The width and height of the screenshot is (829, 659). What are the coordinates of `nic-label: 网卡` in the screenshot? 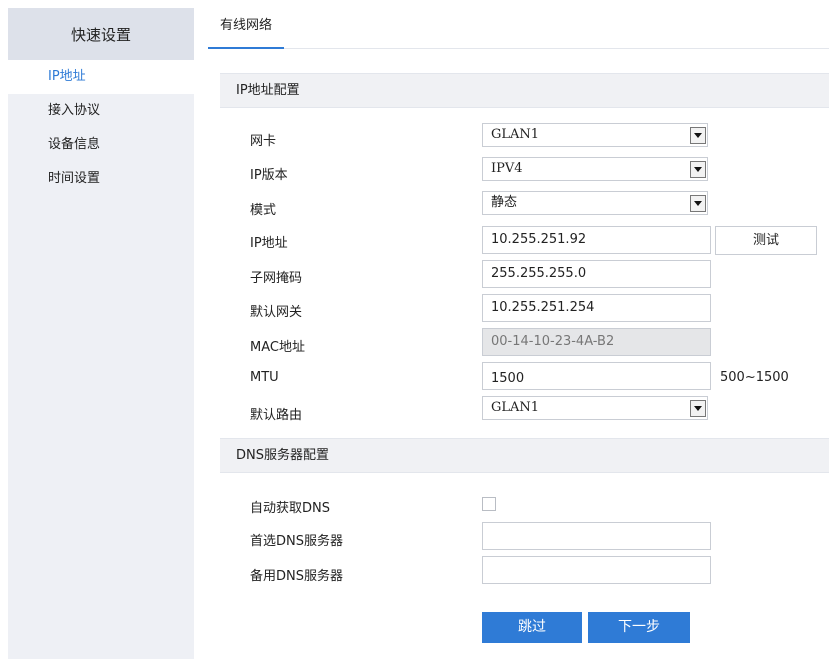 It's located at (263, 141).